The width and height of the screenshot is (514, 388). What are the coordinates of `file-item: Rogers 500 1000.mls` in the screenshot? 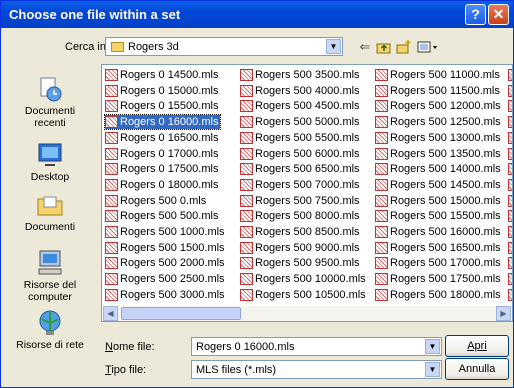 It's located at (166, 232).